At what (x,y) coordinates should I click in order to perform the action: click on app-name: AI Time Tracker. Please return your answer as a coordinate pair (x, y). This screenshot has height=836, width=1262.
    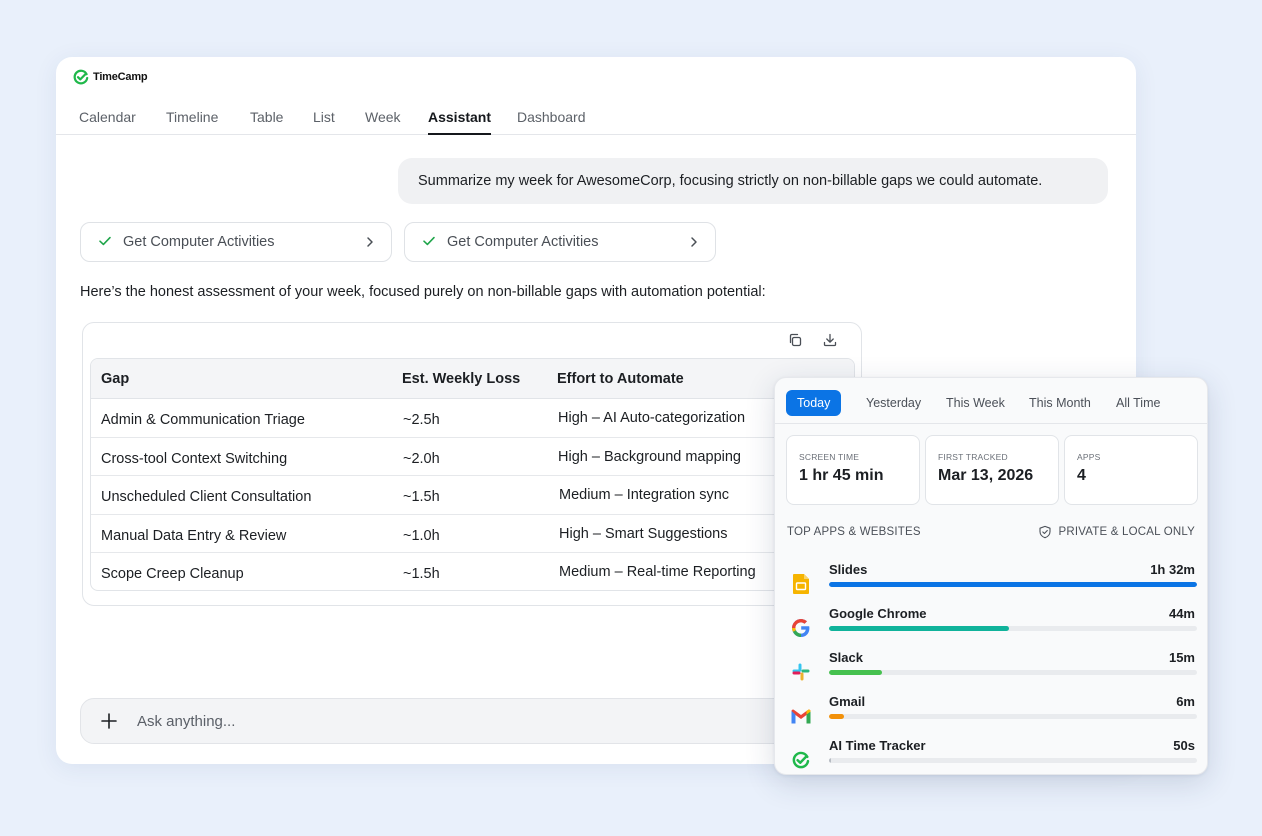
    Looking at the image, I should click on (877, 745).